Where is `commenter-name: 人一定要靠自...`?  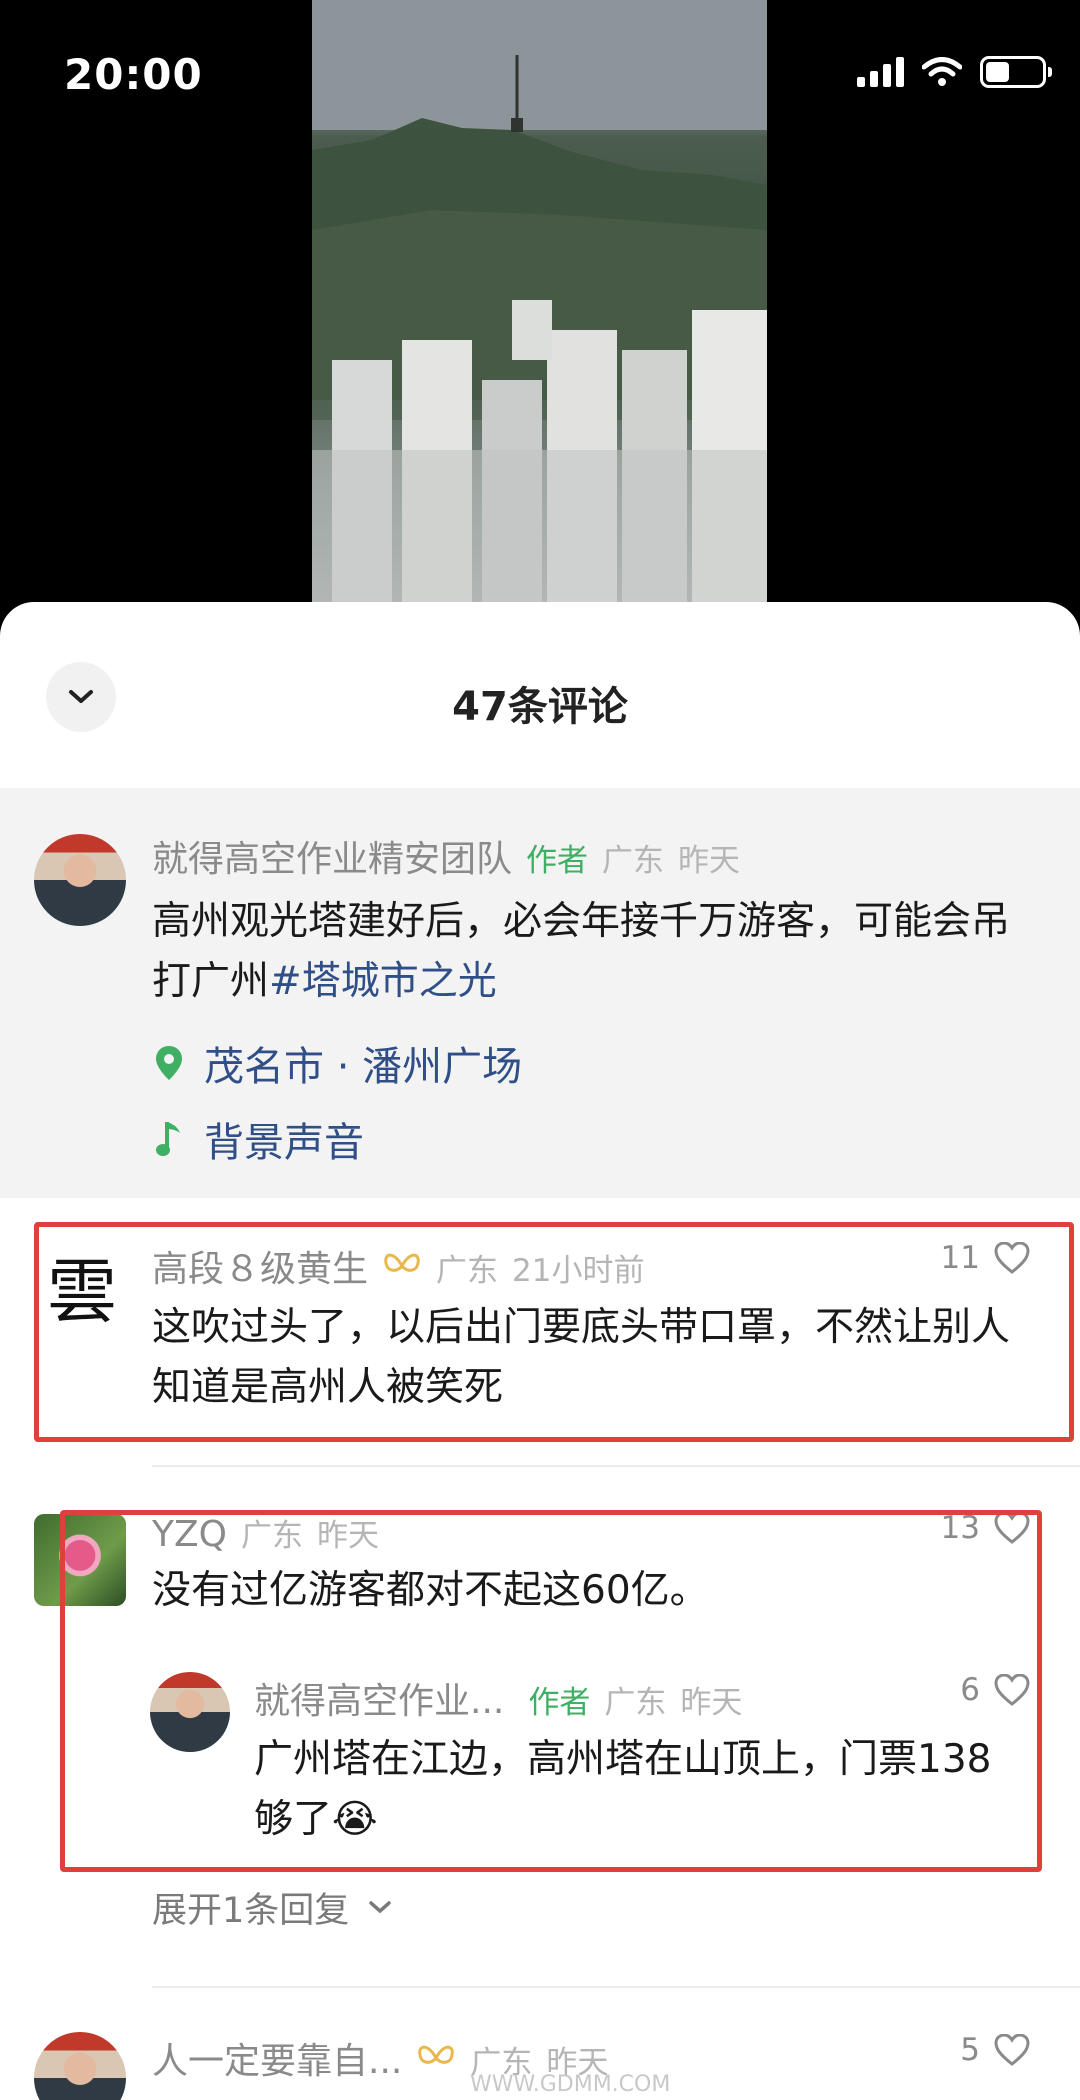
commenter-name: 人一定要靠自... is located at coordinates (277, 2058).